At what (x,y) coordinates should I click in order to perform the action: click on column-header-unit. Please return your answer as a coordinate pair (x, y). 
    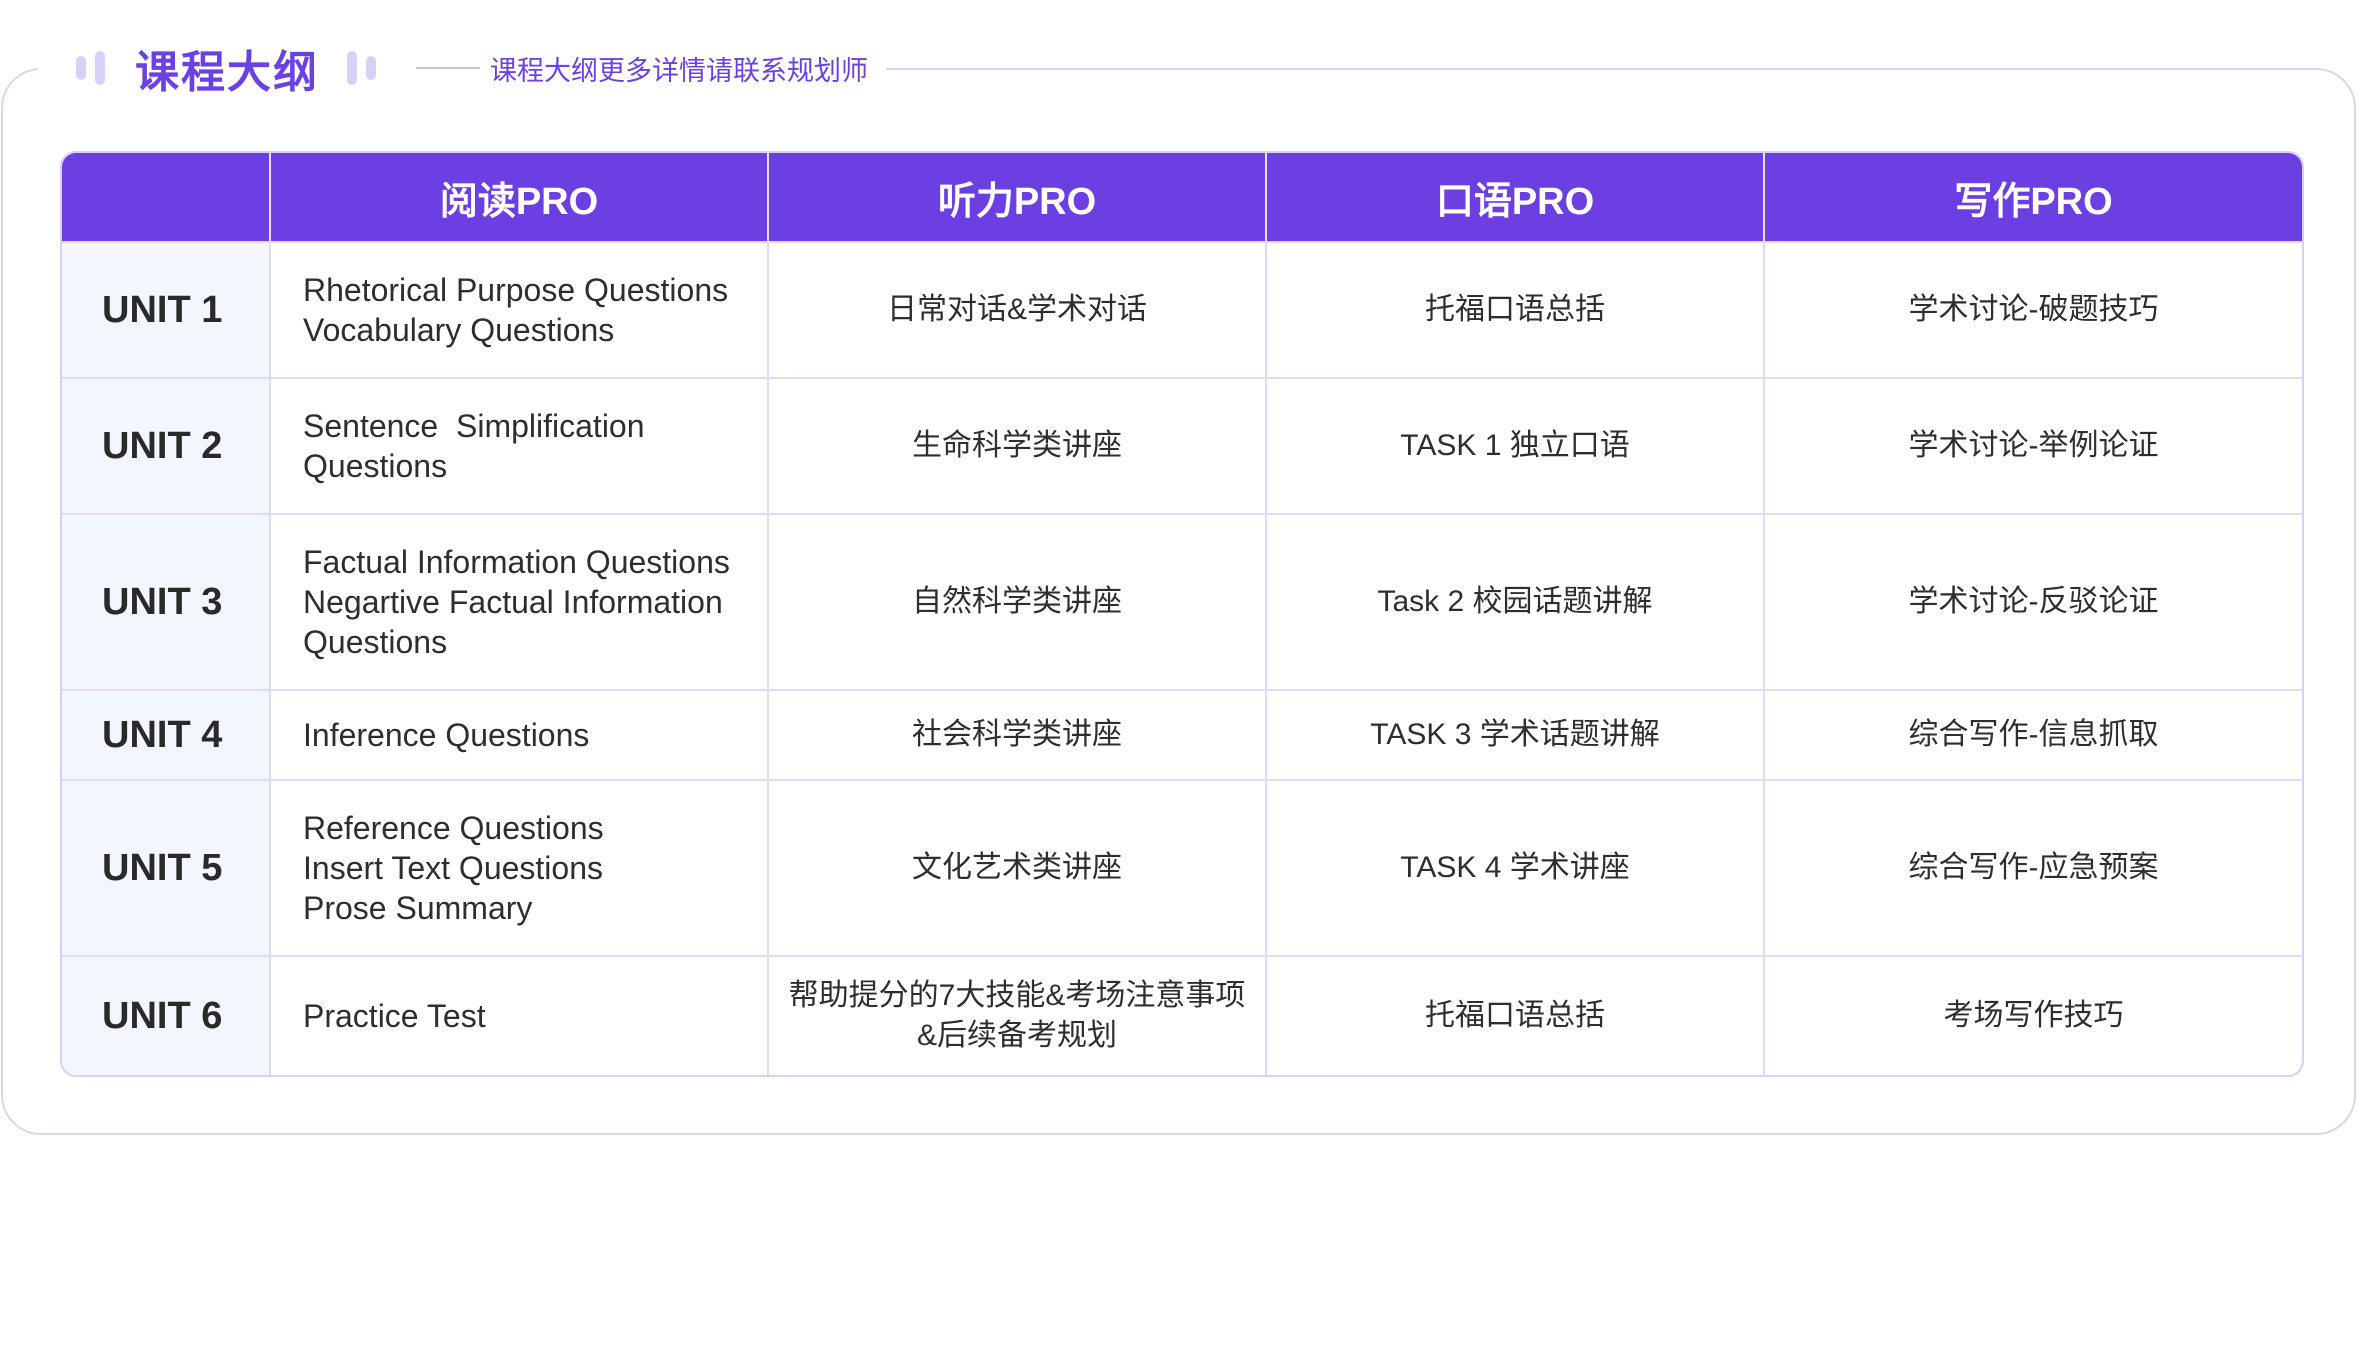
    Looking at the image, I should click on (166, 197).